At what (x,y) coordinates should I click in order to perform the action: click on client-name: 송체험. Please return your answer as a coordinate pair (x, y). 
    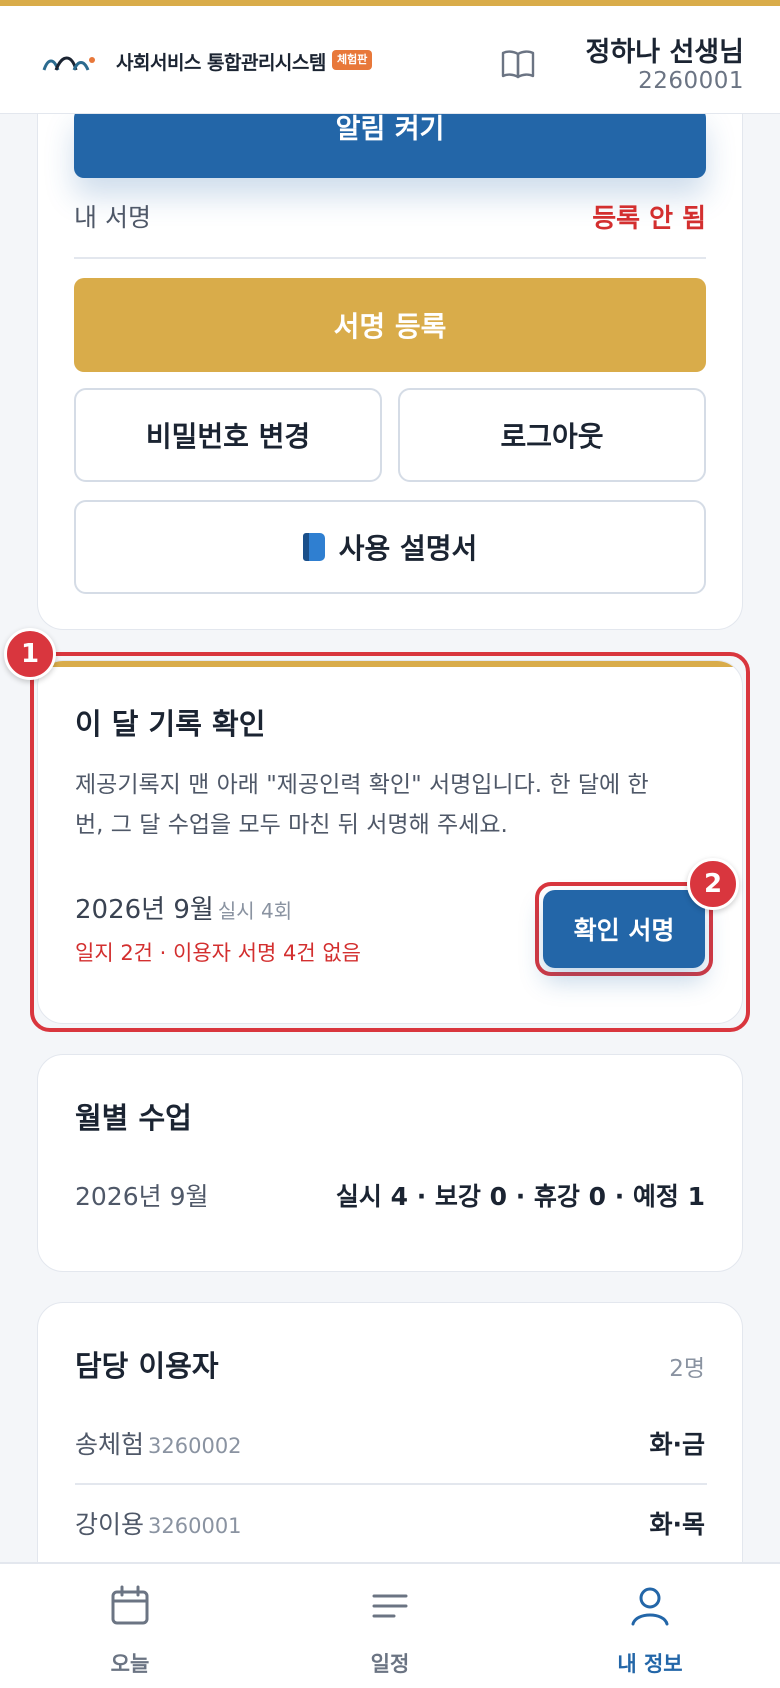
    Looking at the image, I should click on (110, 1444).